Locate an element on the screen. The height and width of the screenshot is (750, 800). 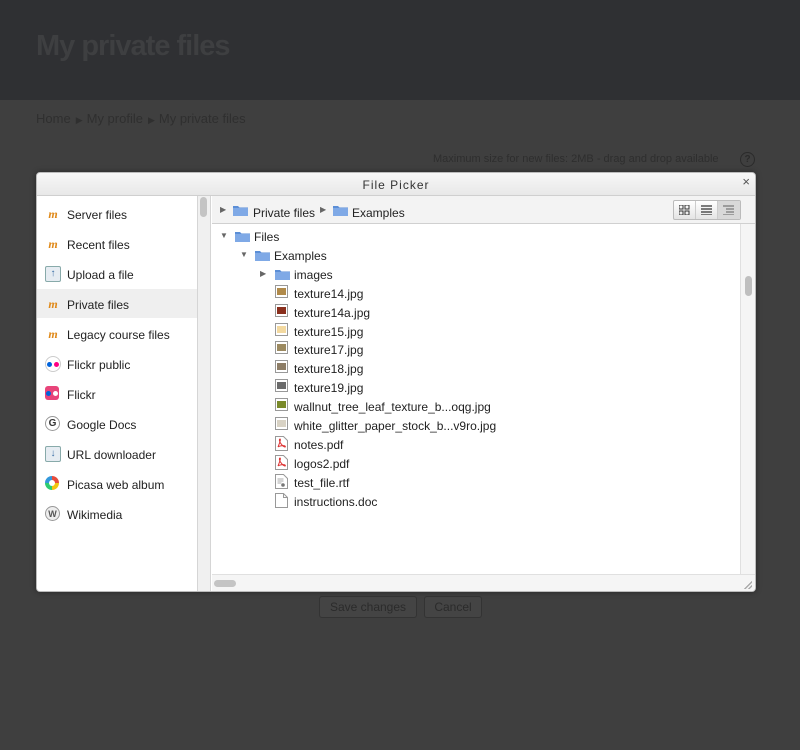
repository-item: Picasa web album is located at coordinates (117, 483).